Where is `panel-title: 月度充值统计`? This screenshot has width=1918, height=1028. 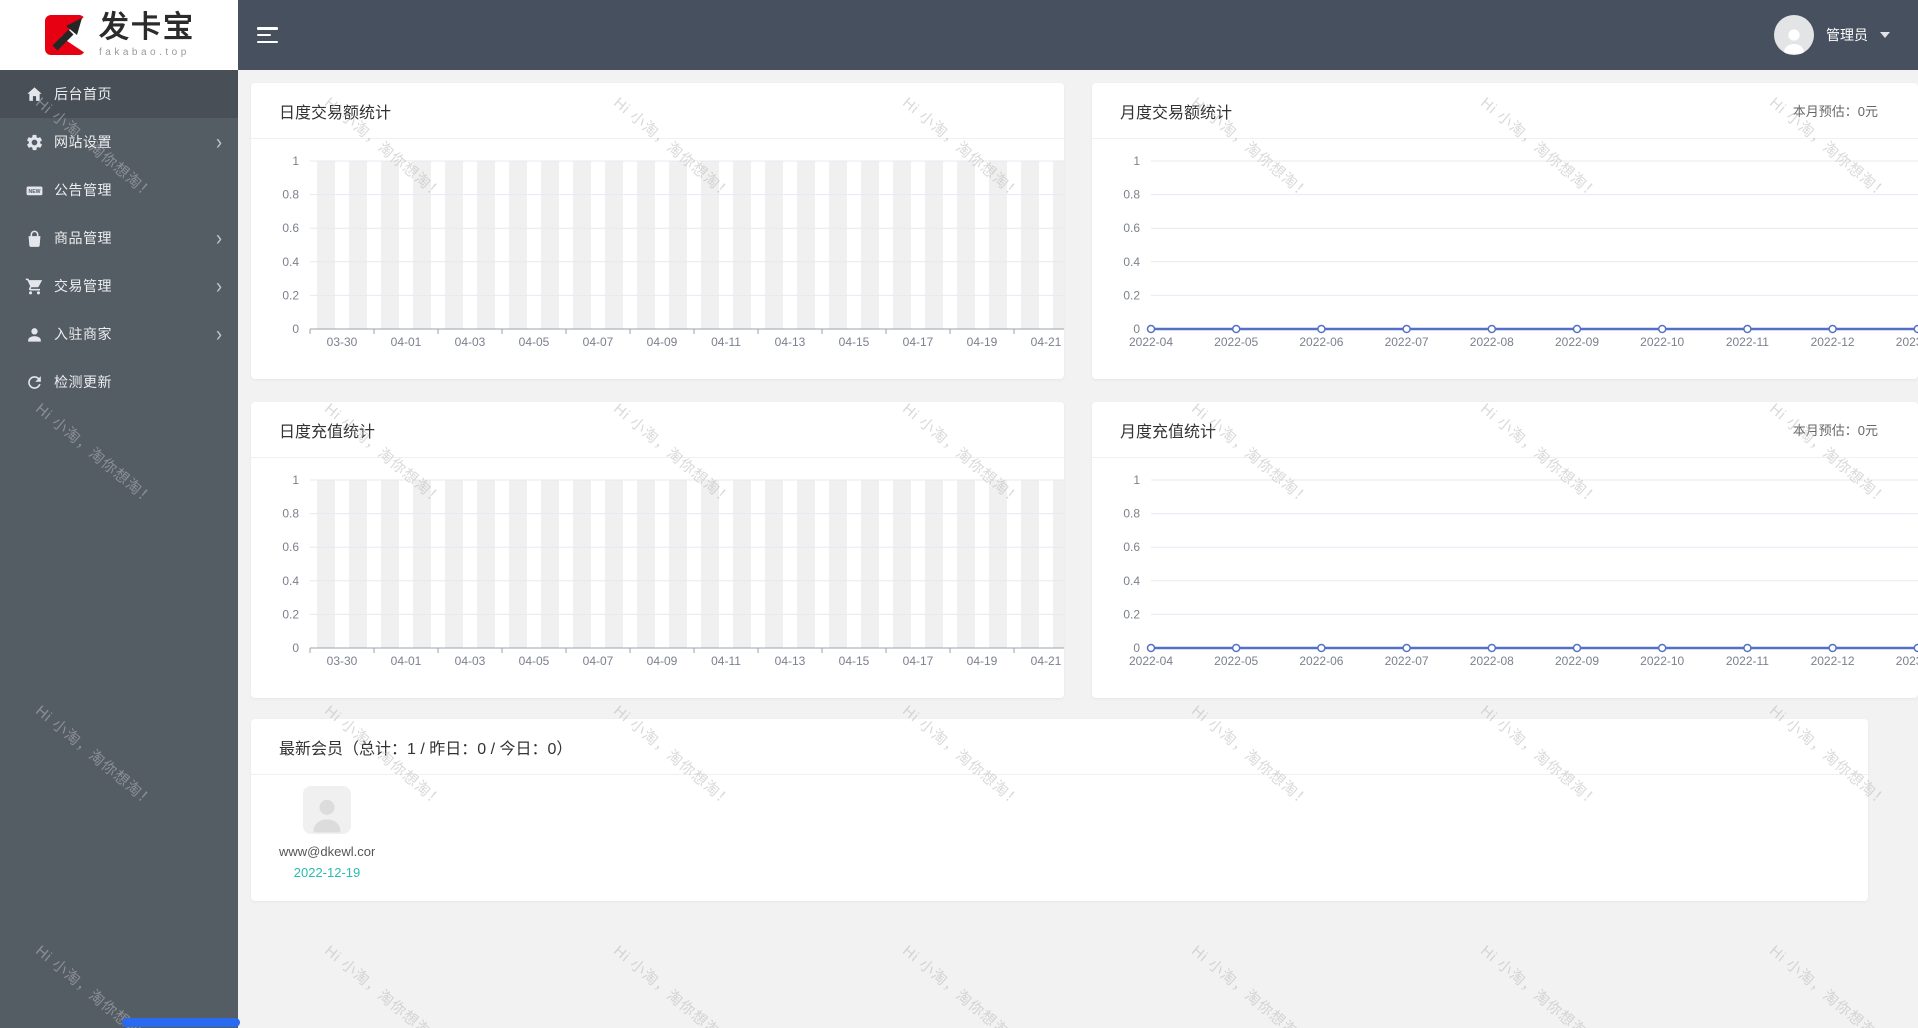
panel-title: 月度充值统计 is located at coordinates (1168, 432).